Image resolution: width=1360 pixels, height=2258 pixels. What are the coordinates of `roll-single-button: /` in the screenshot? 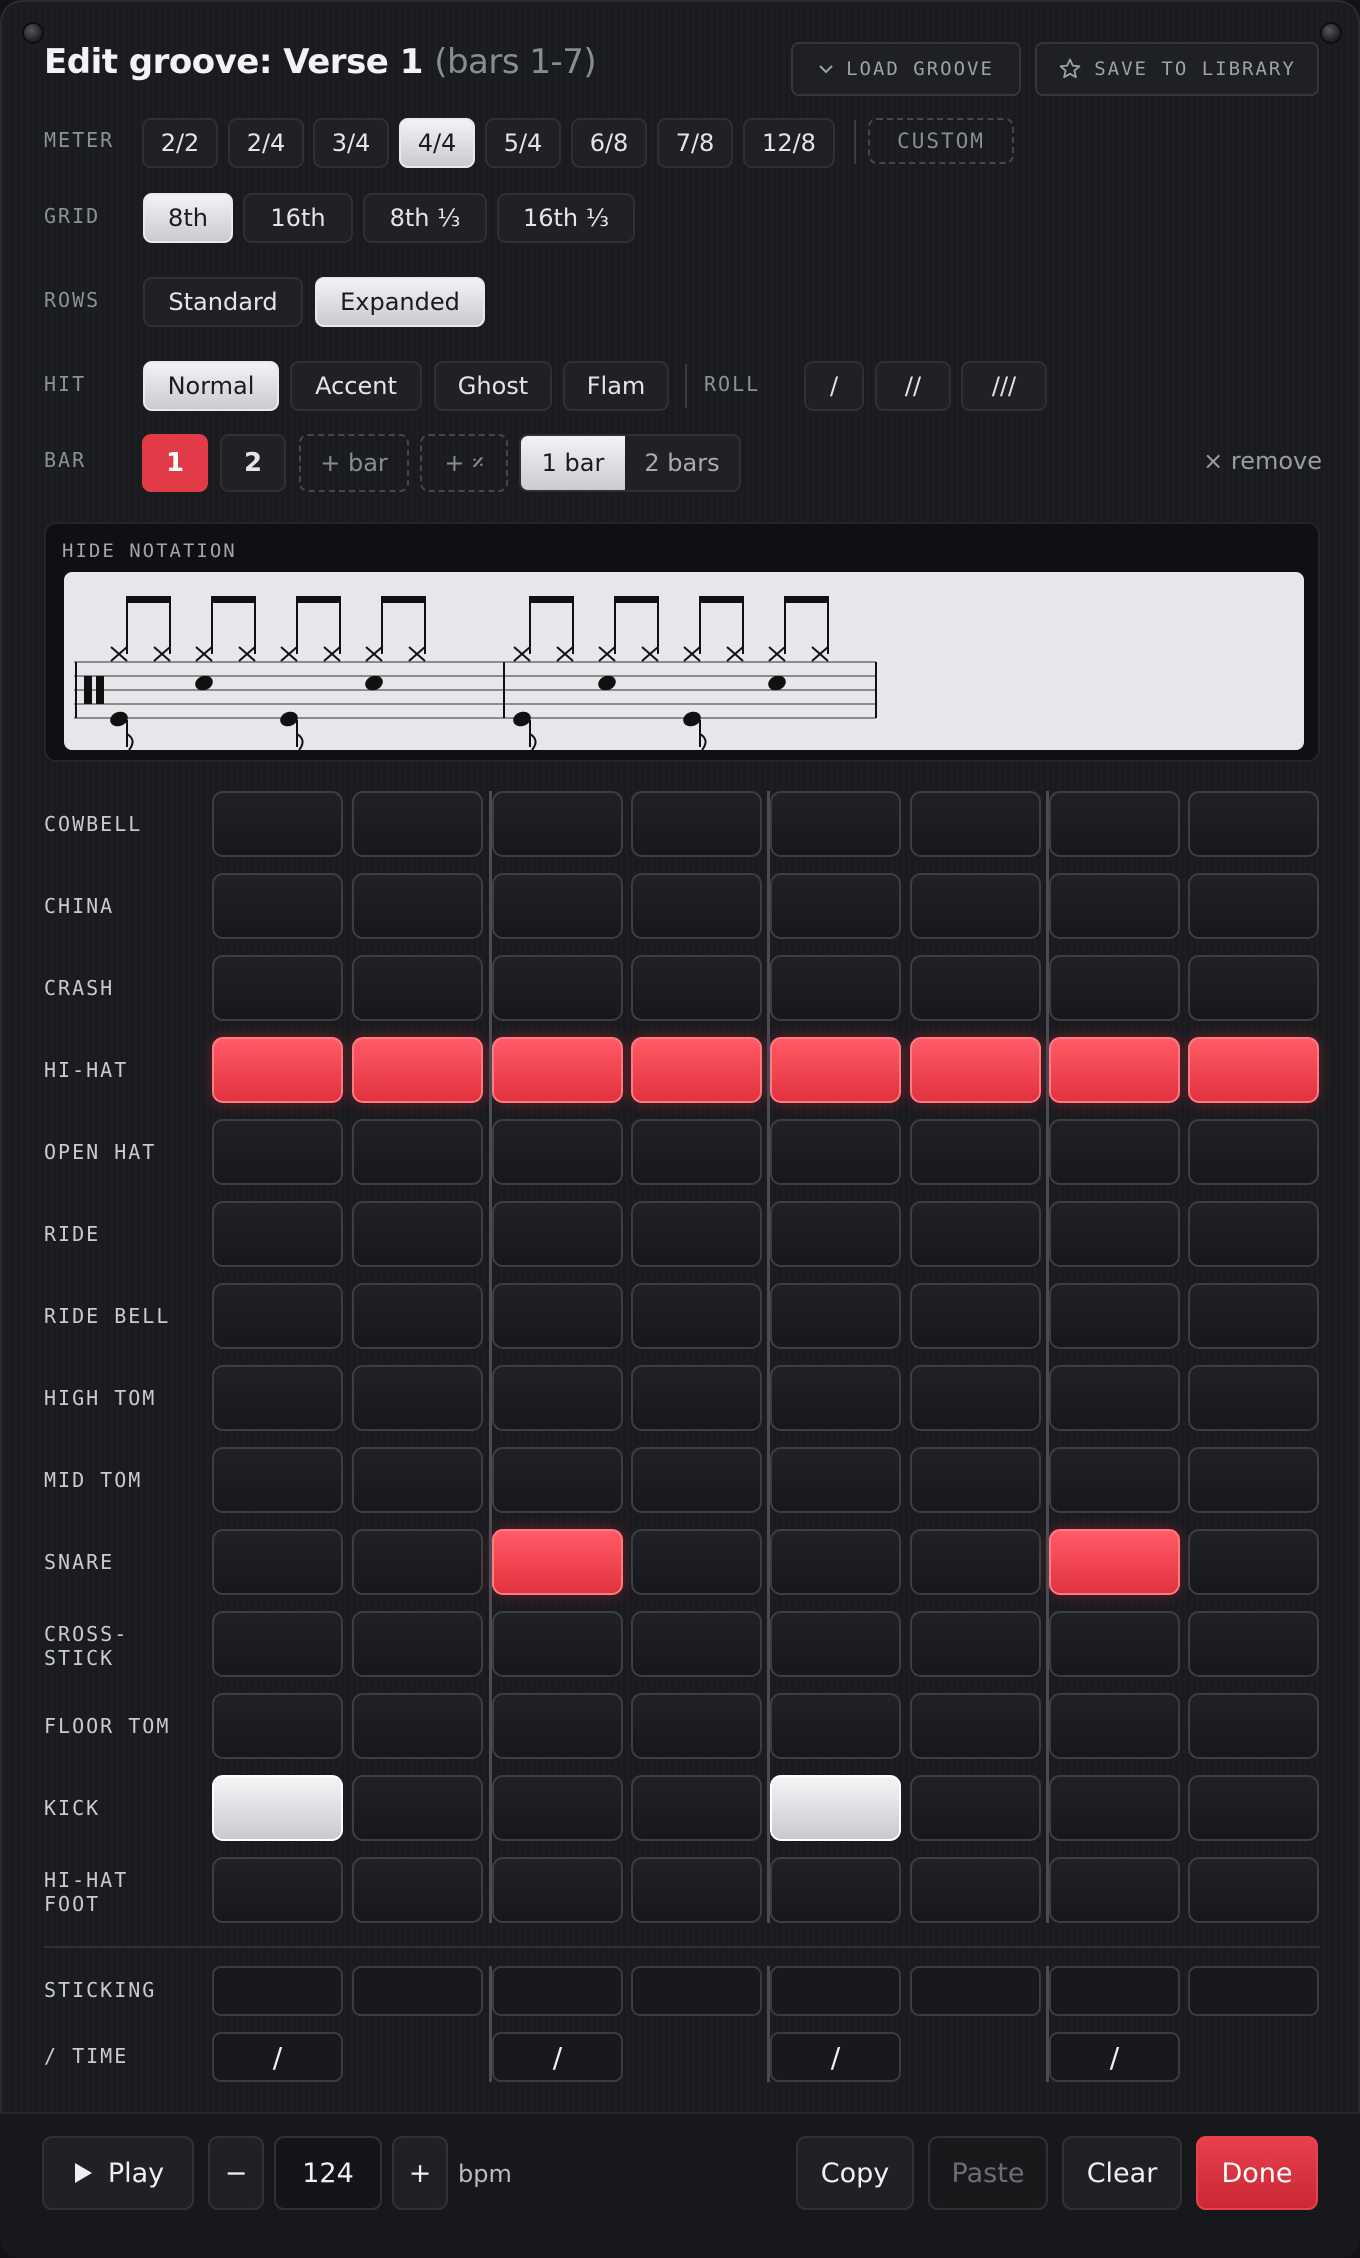 It's located at (834, 386).